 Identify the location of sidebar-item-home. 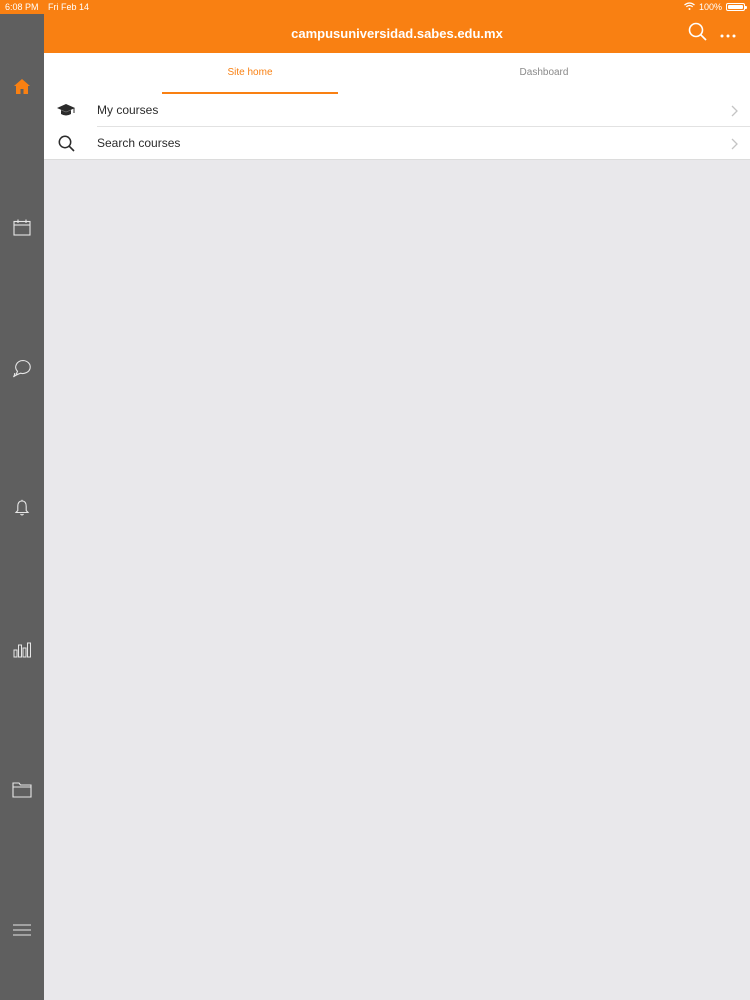
(22, 86).